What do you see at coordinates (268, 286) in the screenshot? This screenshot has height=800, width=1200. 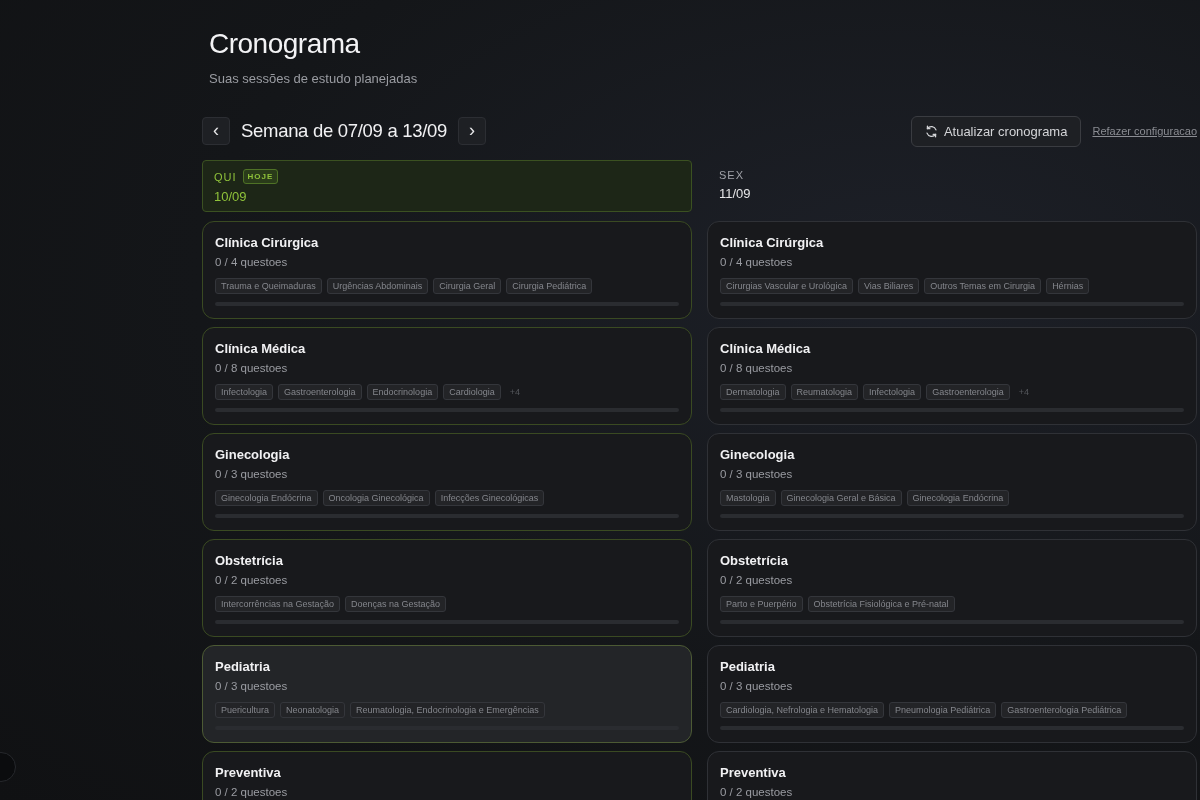 I see `topic-tag: Trauma e Queimaduras` at bounding box center [268, 286].